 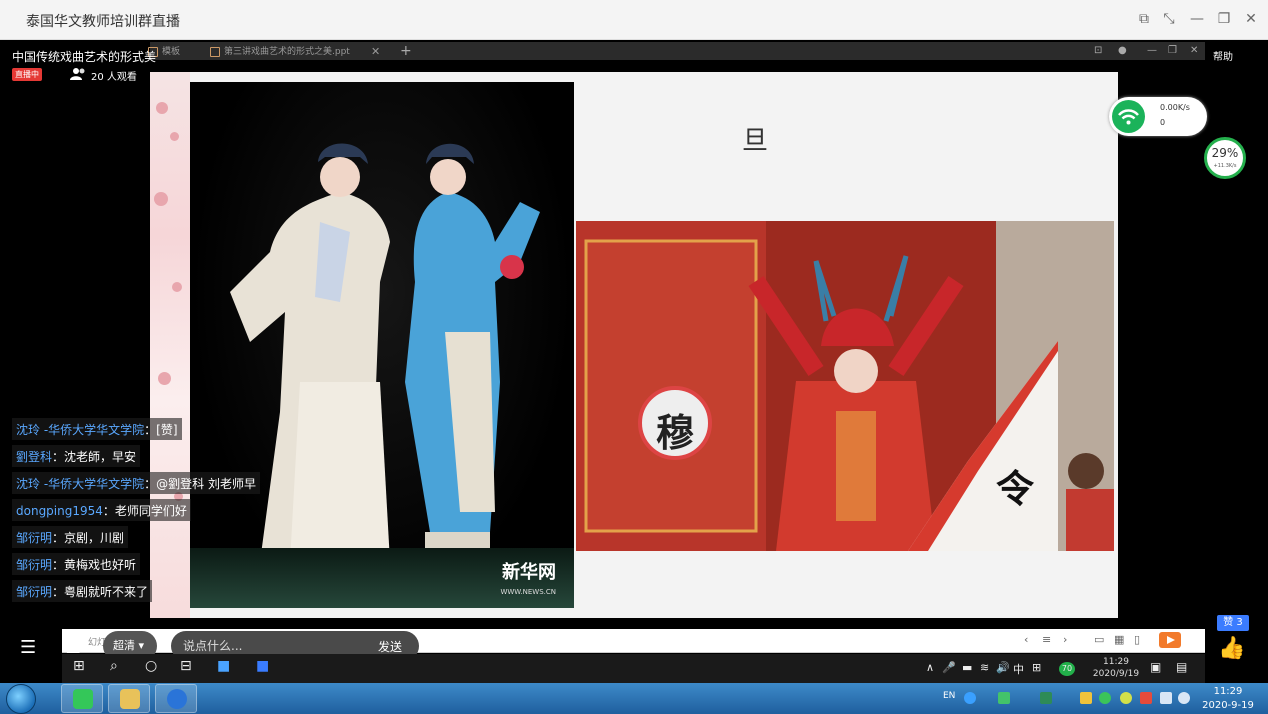 I want to click on wechat-icon, so click(x=83, y=699).